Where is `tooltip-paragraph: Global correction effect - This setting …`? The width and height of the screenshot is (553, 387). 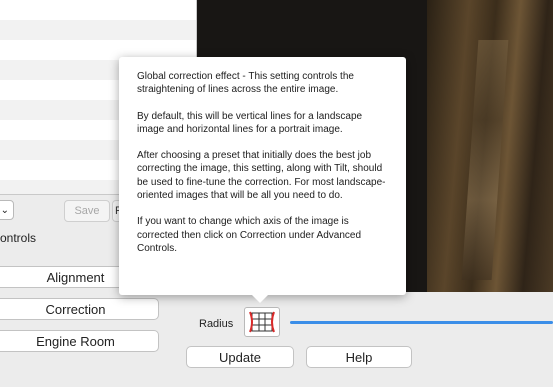 tooltip-paragraph: Global correction effect - This setting … is located at coordinates (245, 83).